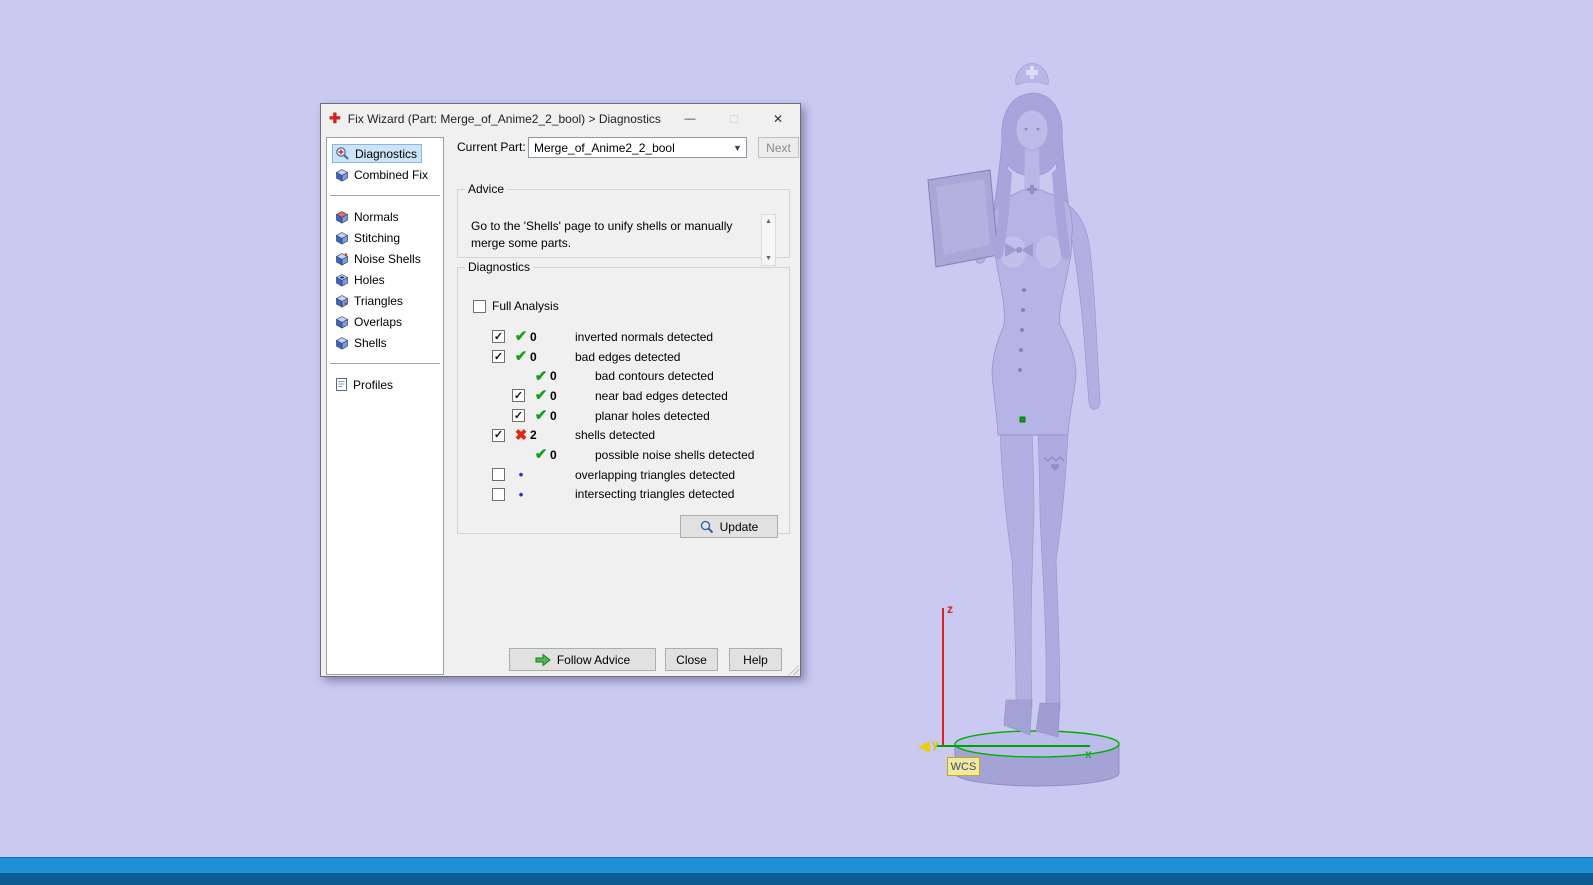 The width and height of the screenshot is (1593, 885). I want to click on sidebar-item-stitching: Stitching, so click(385, 237).